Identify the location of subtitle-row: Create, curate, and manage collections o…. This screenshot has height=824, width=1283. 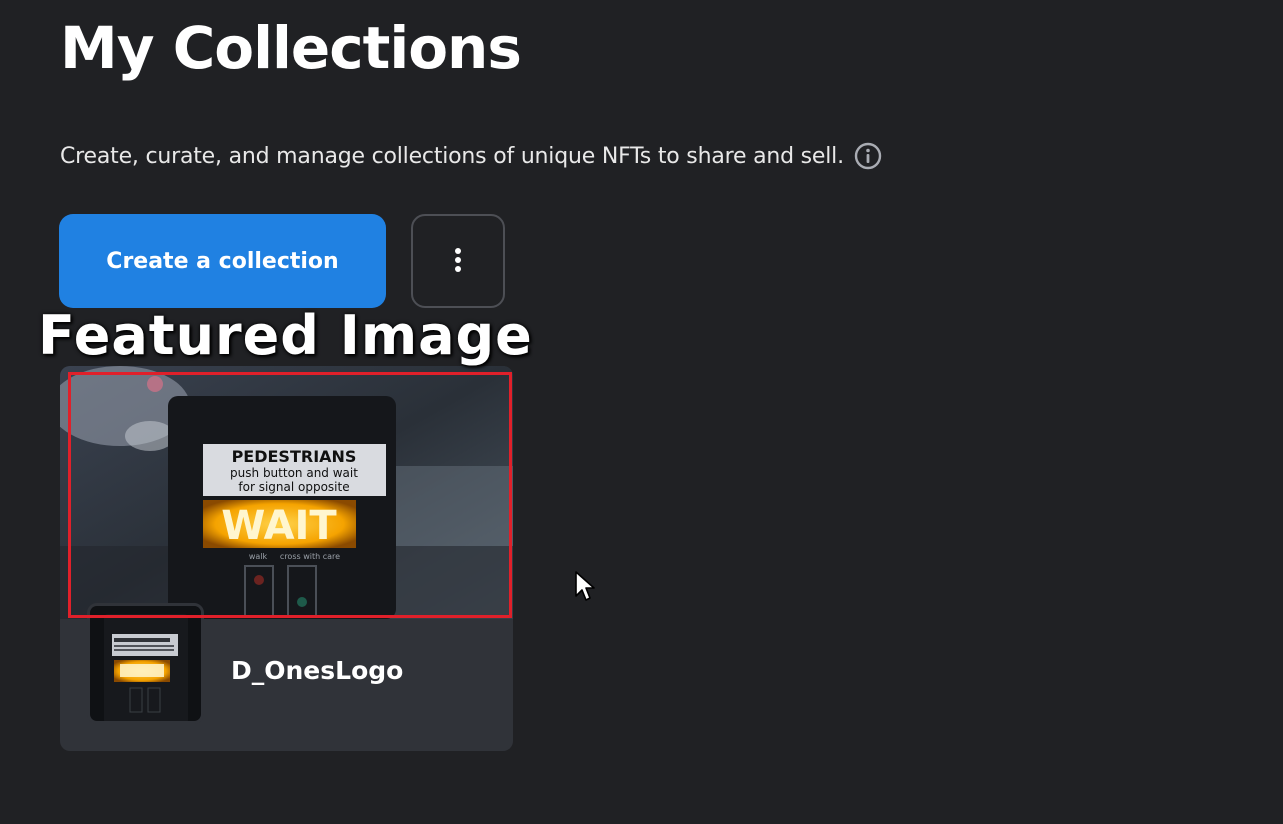
(471, 156).